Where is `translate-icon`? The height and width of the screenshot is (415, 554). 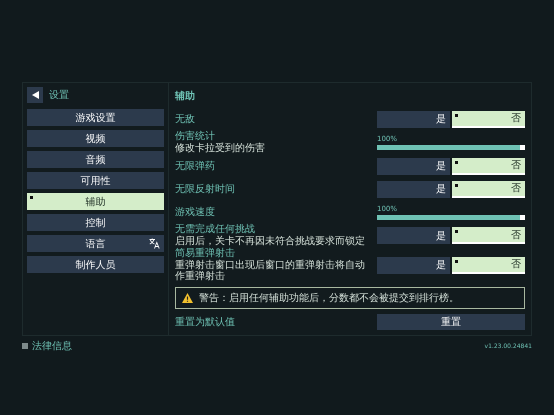
translate-icon is located at coordinates (154, 243).